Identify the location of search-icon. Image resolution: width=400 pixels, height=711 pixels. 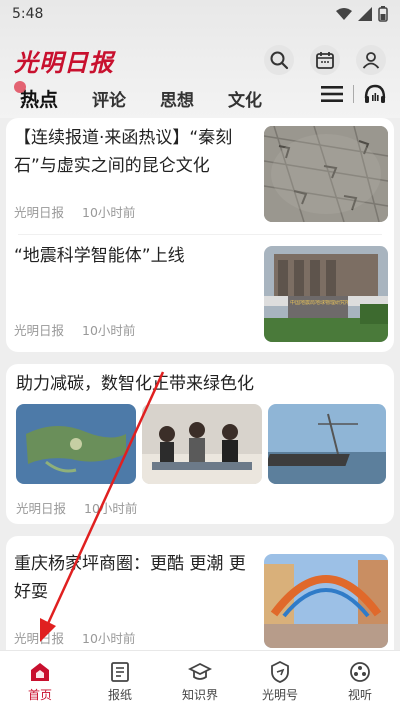
(279, 60).